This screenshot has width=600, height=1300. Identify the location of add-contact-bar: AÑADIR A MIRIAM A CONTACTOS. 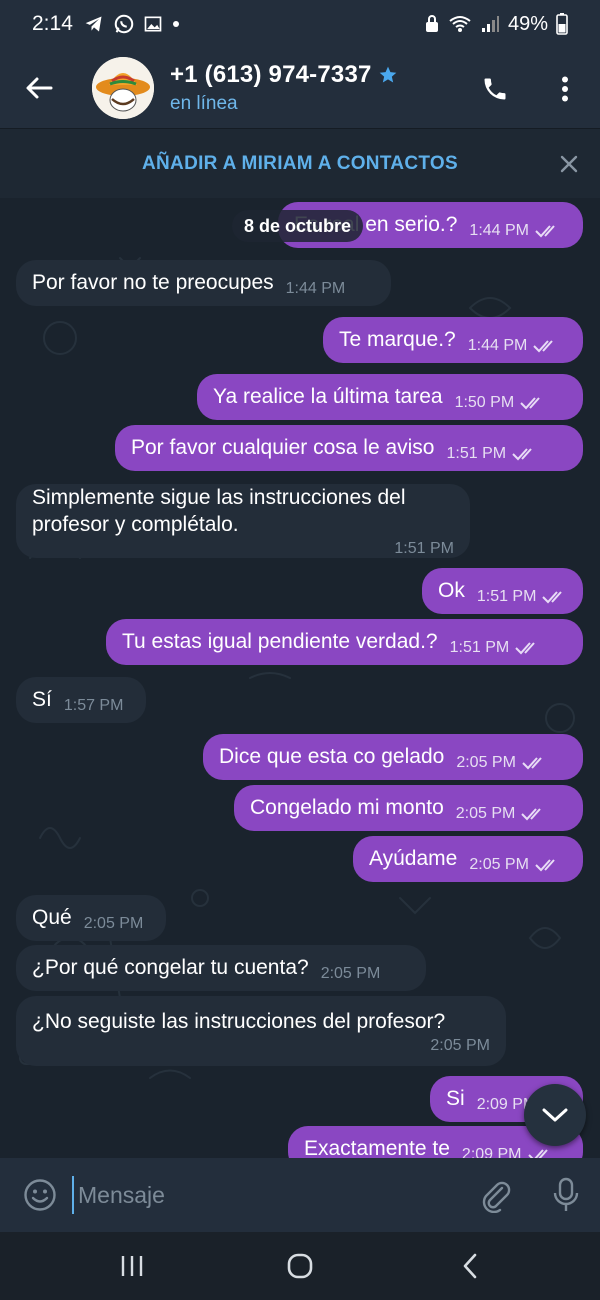
(300, 163).